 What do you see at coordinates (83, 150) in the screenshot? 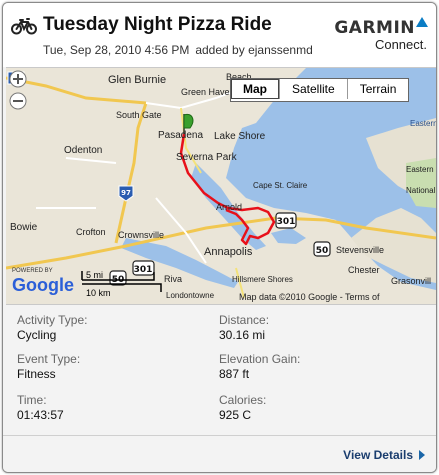
I see `place-label: Odenton` at bounding box center [83, 150].